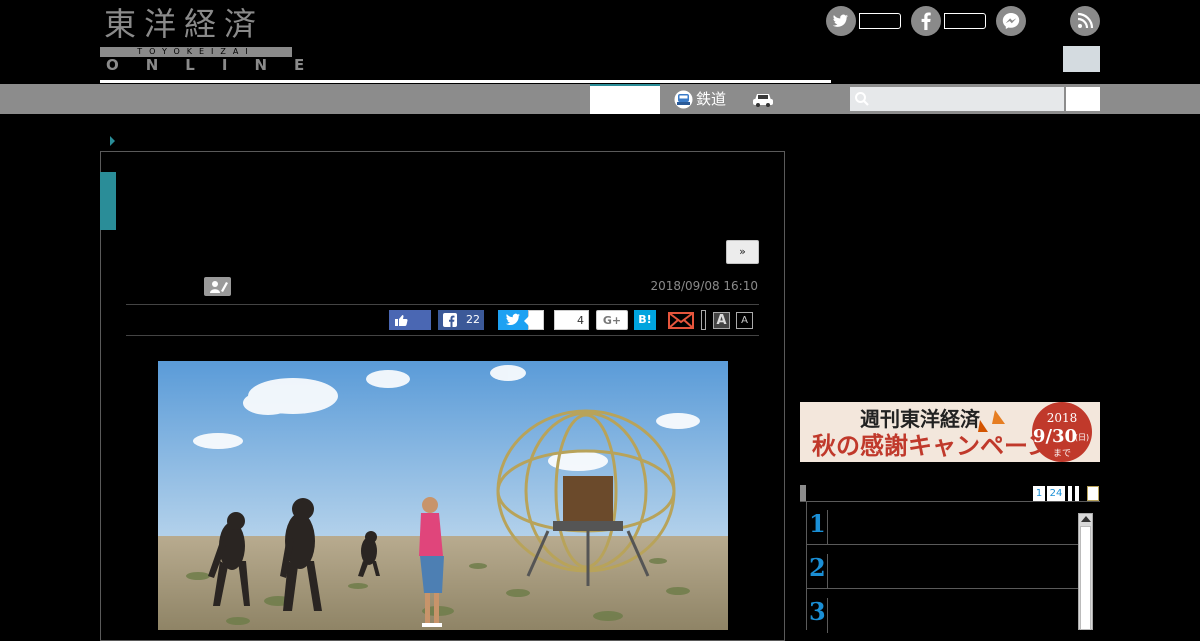  What do you see at coordinates (803, 493) in the screenshot?
I see `ranking-header-accent` at bounding box center [803, 493].